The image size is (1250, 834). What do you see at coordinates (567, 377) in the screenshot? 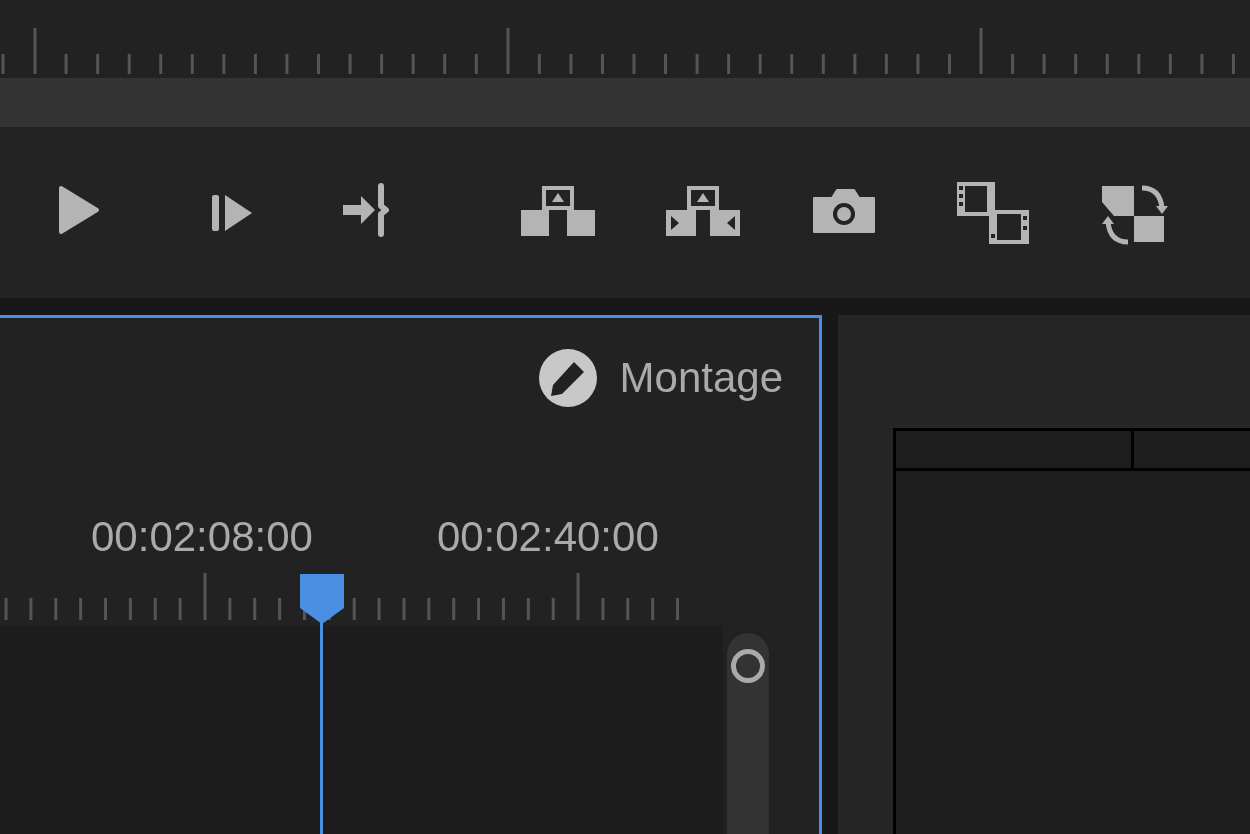
I see `edit-icon` at bounding box center [567, 377].